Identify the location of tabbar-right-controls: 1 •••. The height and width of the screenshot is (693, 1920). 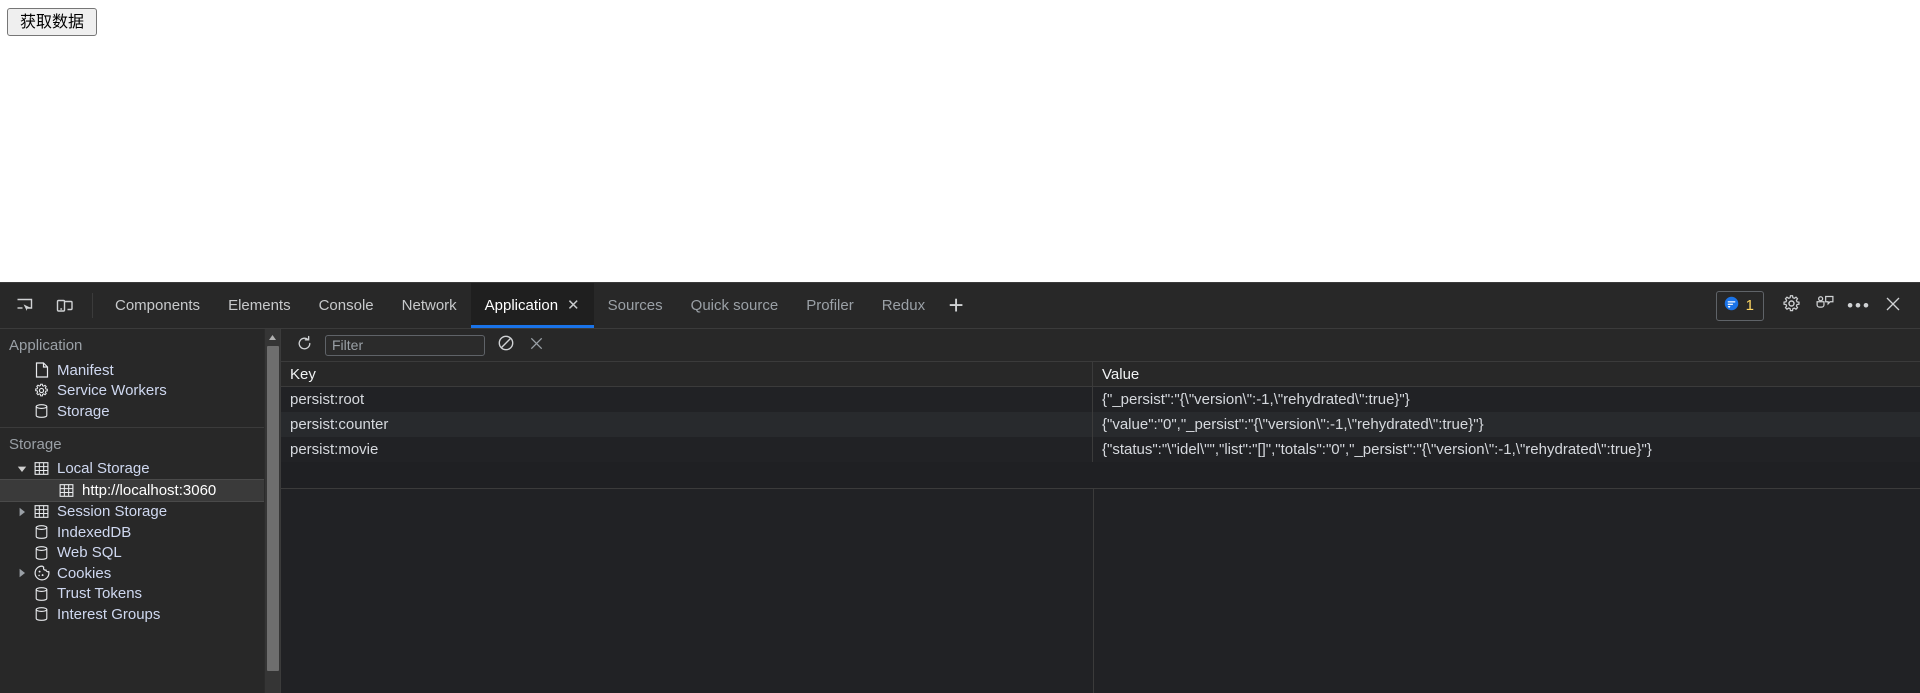
(1817, 305).